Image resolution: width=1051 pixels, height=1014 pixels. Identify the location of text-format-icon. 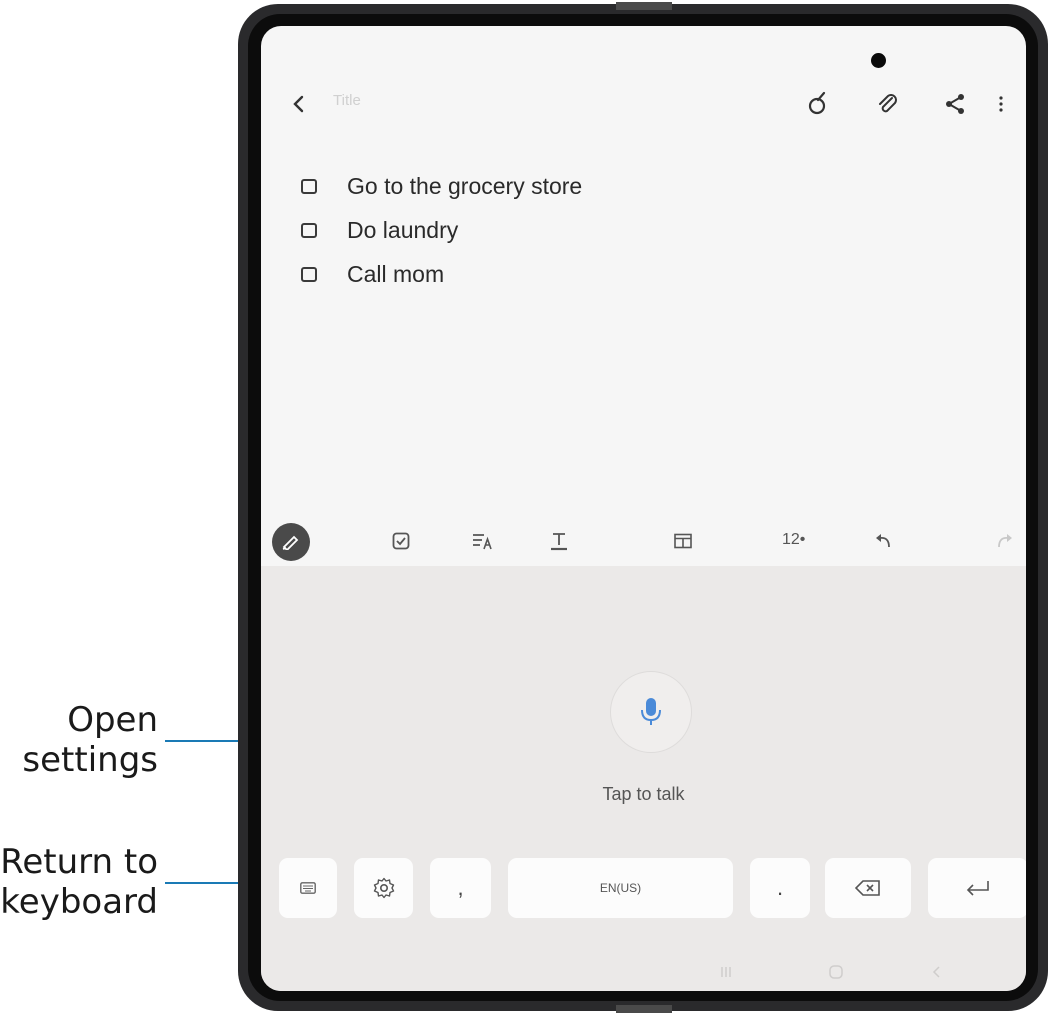
(559, 541).